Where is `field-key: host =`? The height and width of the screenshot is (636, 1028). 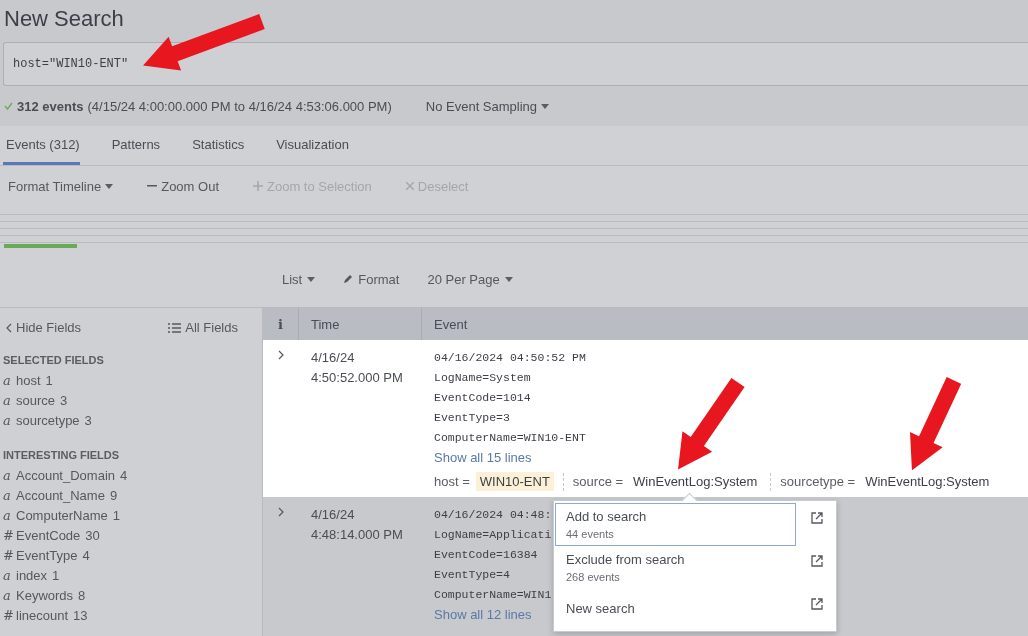 field-key: host = is located at coordinates (452, 481).